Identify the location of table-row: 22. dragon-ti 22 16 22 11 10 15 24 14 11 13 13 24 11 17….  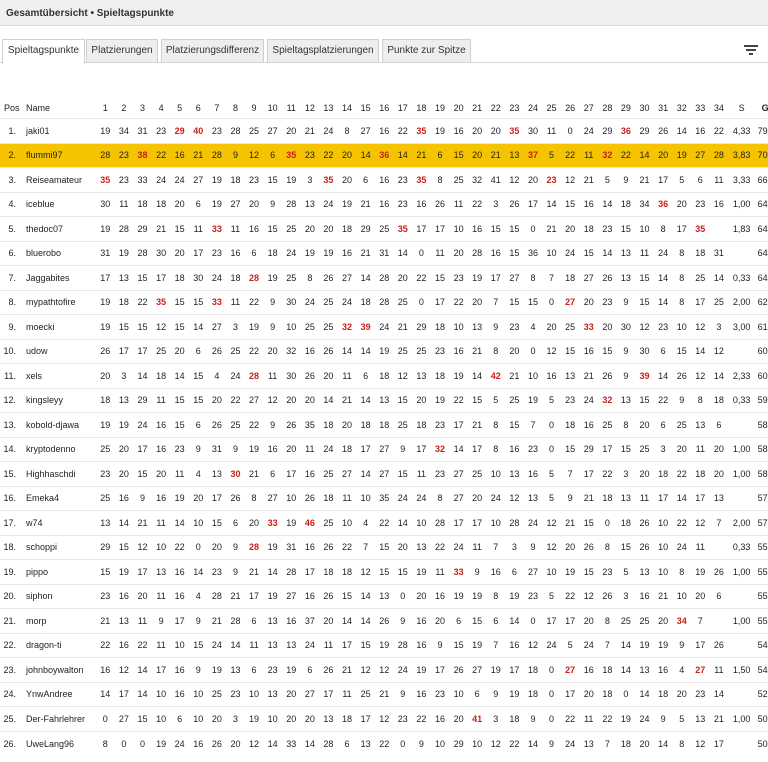
(384, 645).